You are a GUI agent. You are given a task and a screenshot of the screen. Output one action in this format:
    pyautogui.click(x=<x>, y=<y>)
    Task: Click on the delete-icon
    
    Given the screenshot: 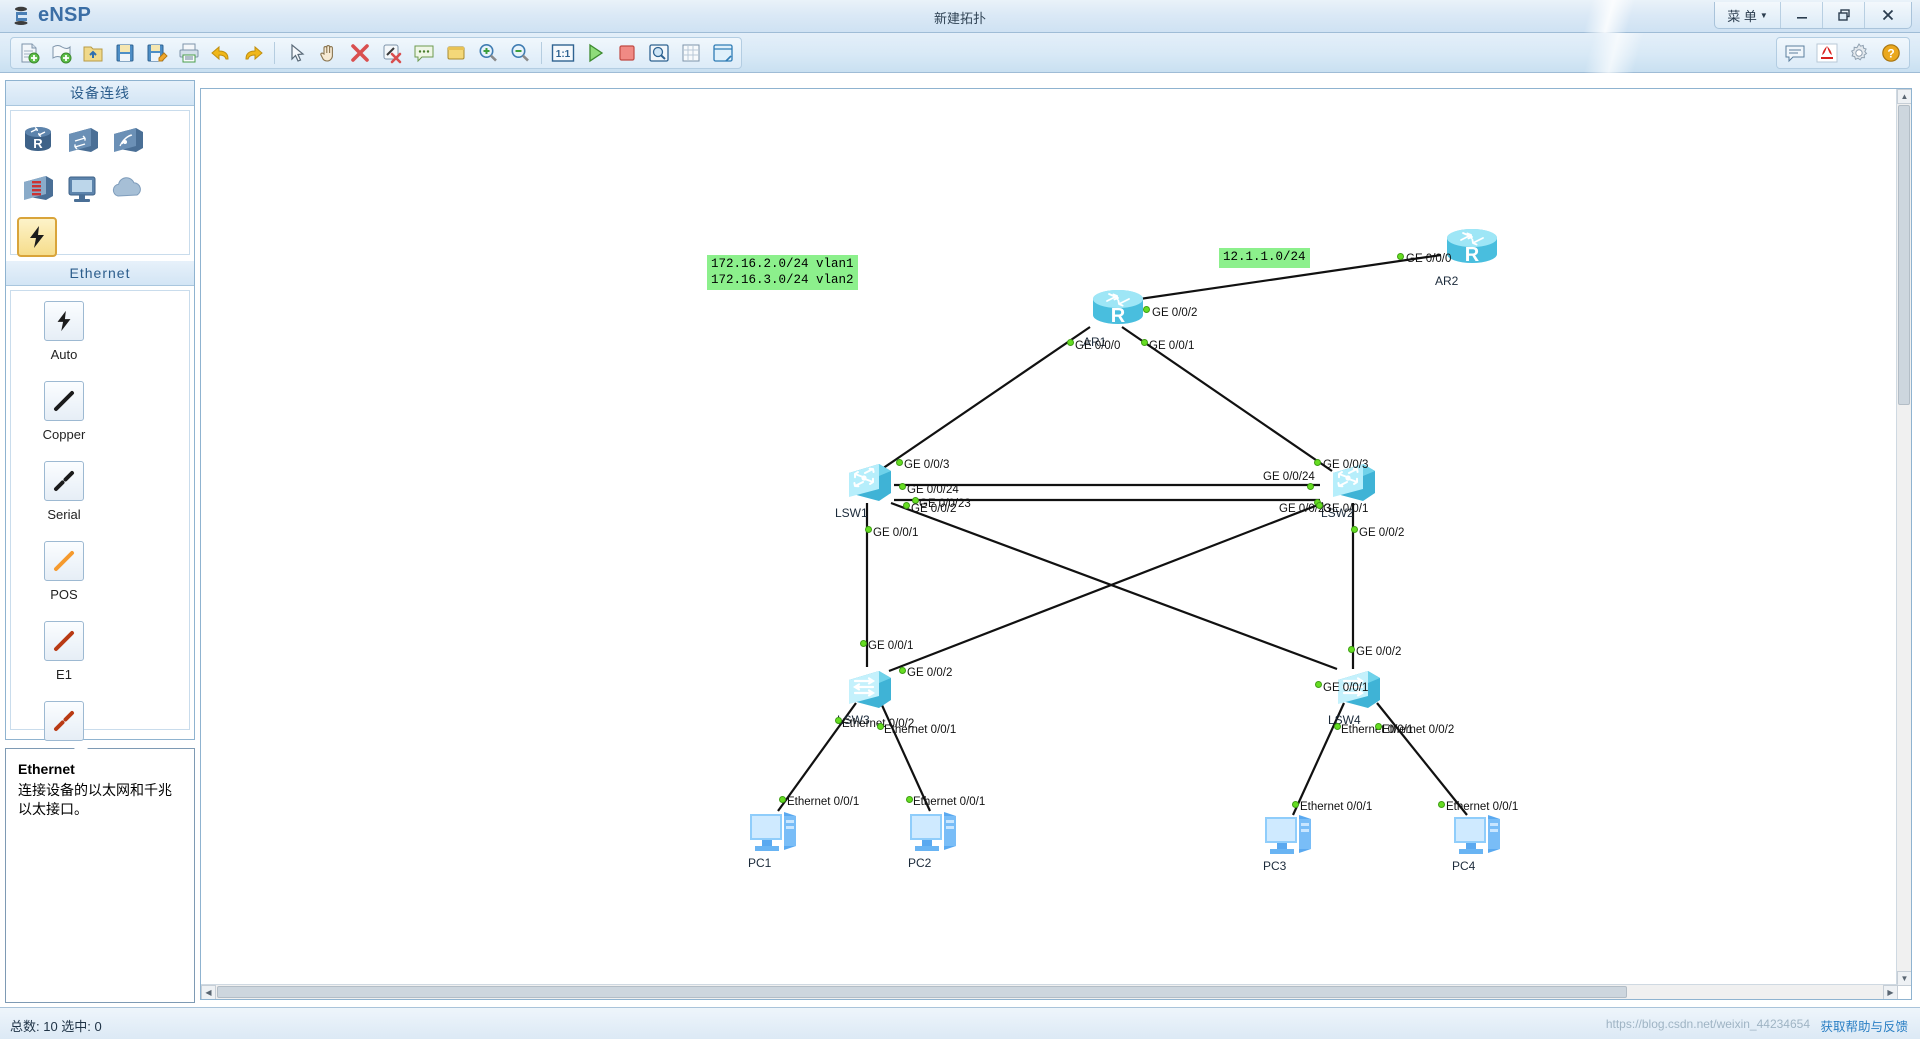 What is the action you would take?
    pyautogui.click(x=360, y=53)
    